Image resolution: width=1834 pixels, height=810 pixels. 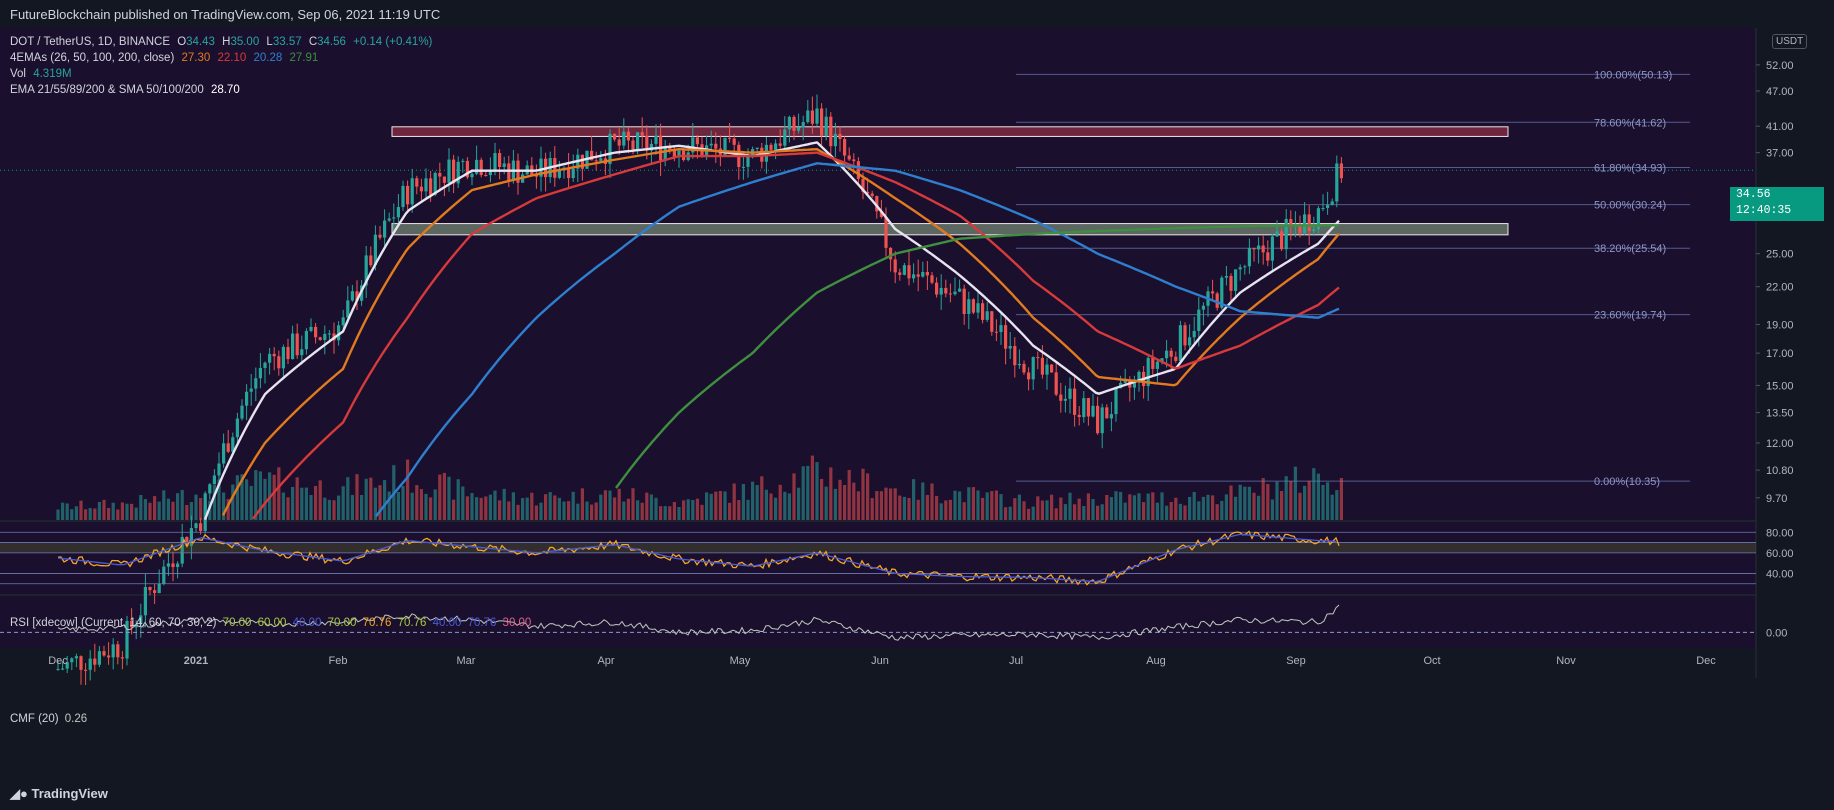 I want to click on bar-countdown: 12:40:35, so click(x=1764, y=210).